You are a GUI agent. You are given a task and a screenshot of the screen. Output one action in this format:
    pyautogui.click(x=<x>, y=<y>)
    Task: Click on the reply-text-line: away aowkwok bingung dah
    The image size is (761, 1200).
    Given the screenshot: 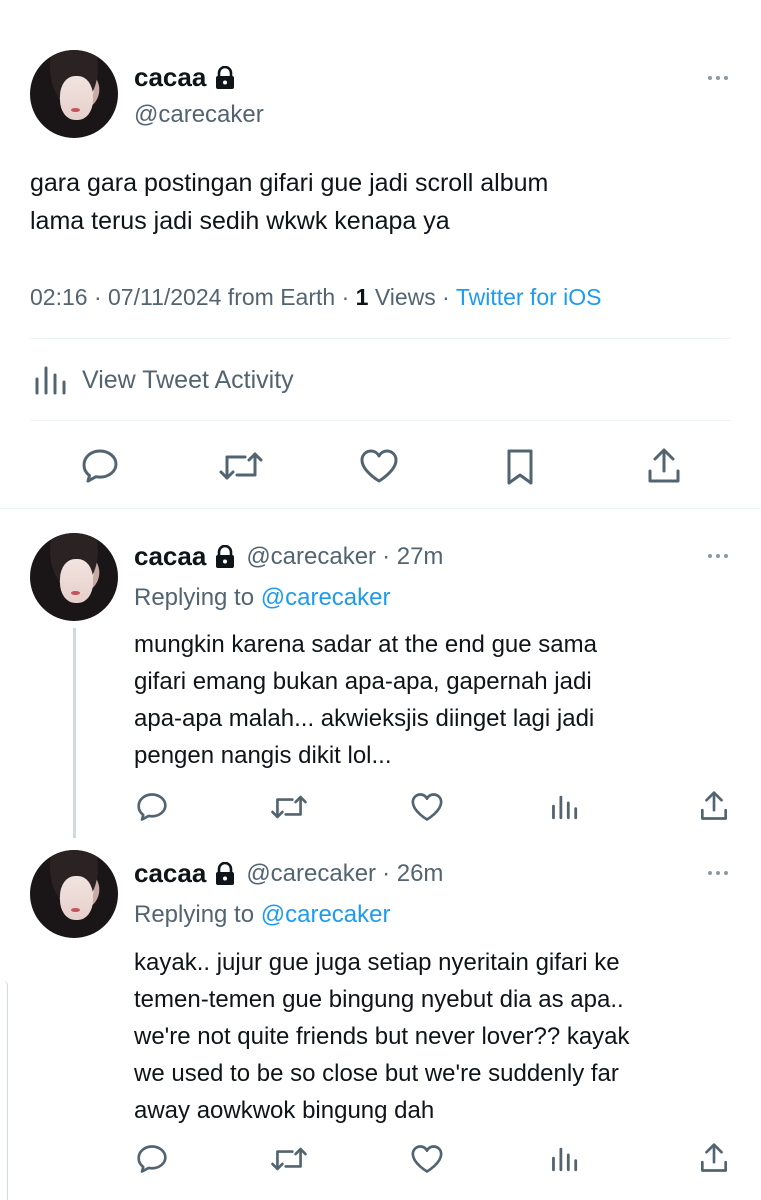 What is the action you would take?
    pyautogui.click(x=284, y=1110)
    